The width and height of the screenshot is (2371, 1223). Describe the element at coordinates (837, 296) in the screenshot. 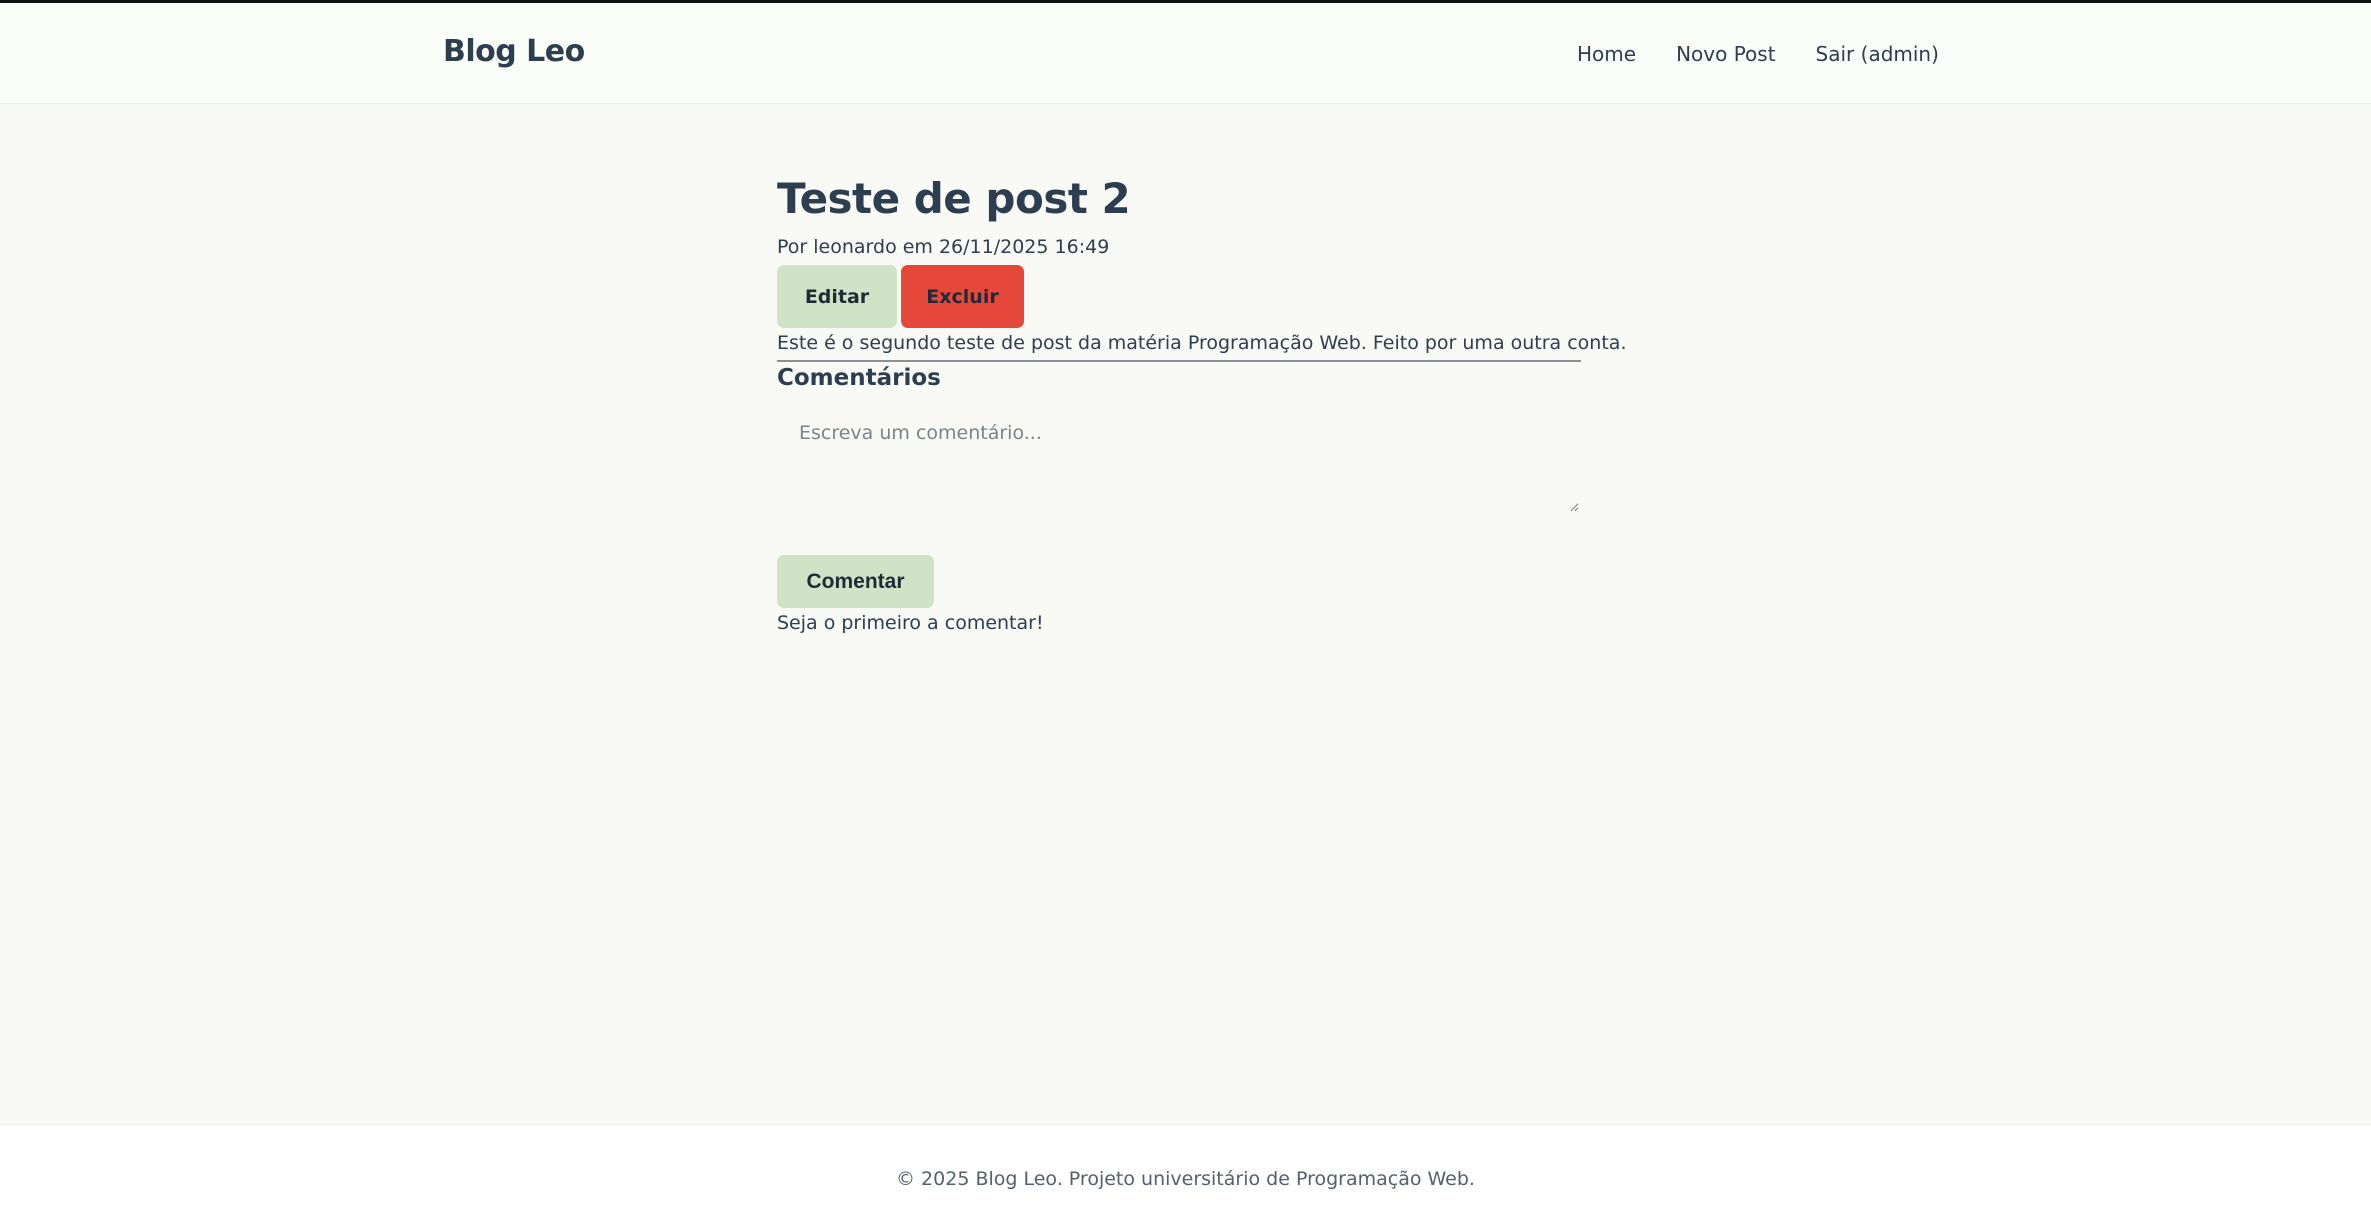

I see `edit-button: Editar` at that location.